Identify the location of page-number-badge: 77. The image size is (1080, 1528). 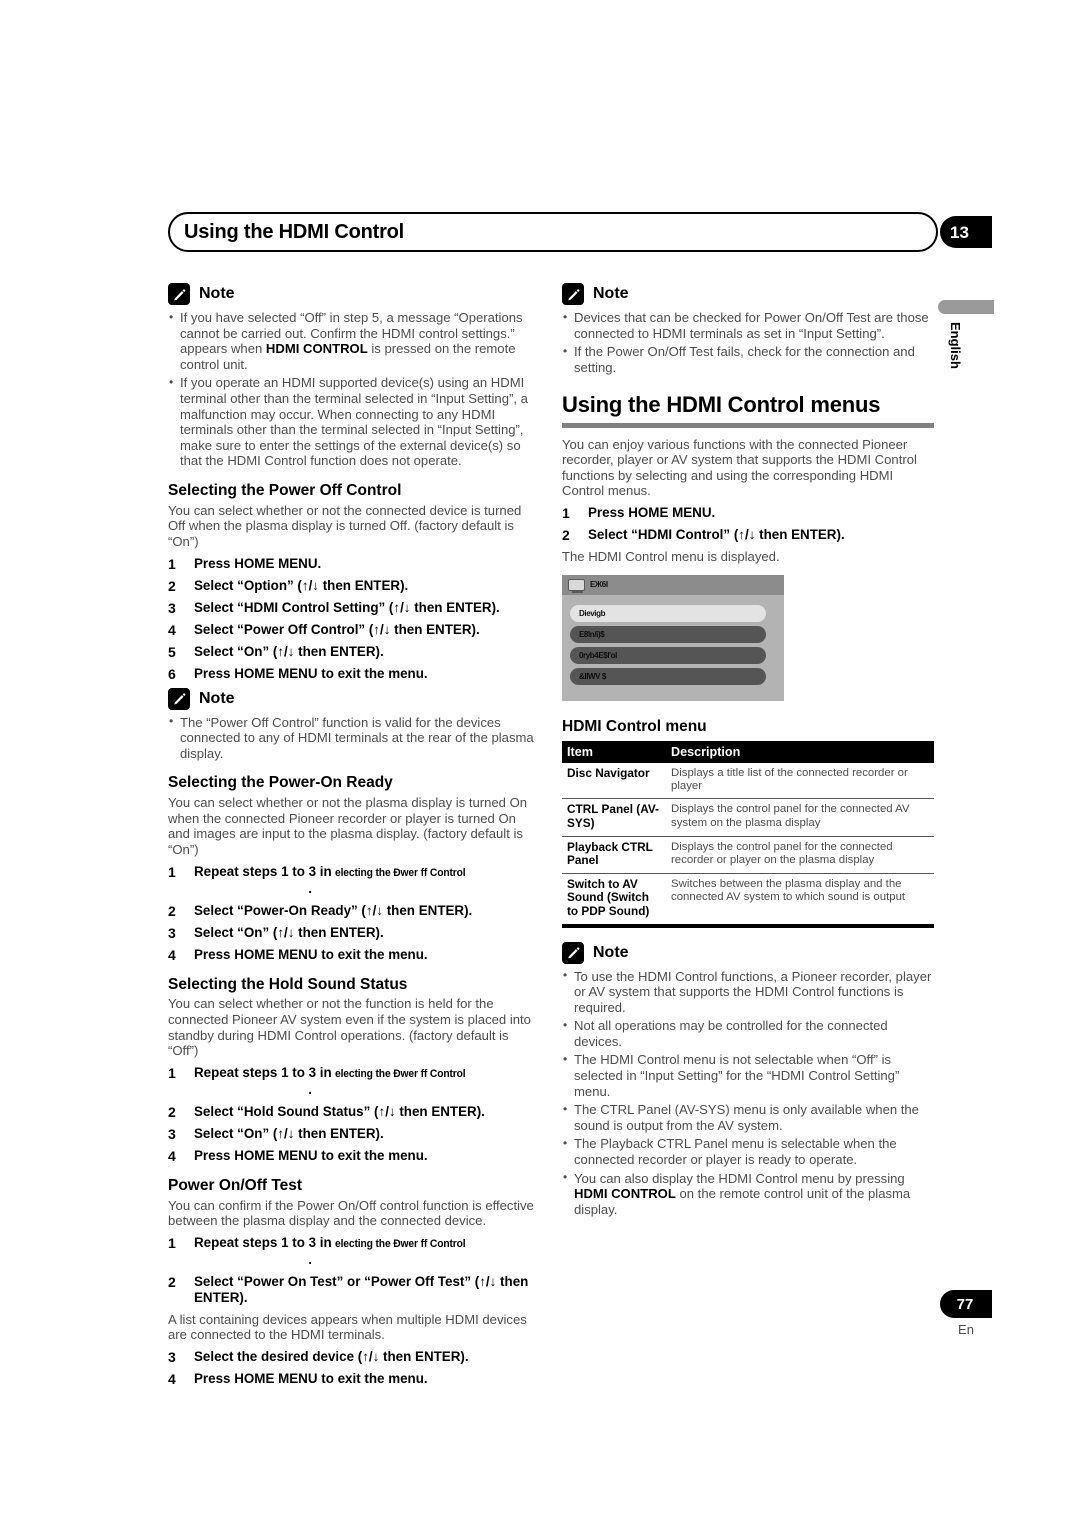
(966, 1304).